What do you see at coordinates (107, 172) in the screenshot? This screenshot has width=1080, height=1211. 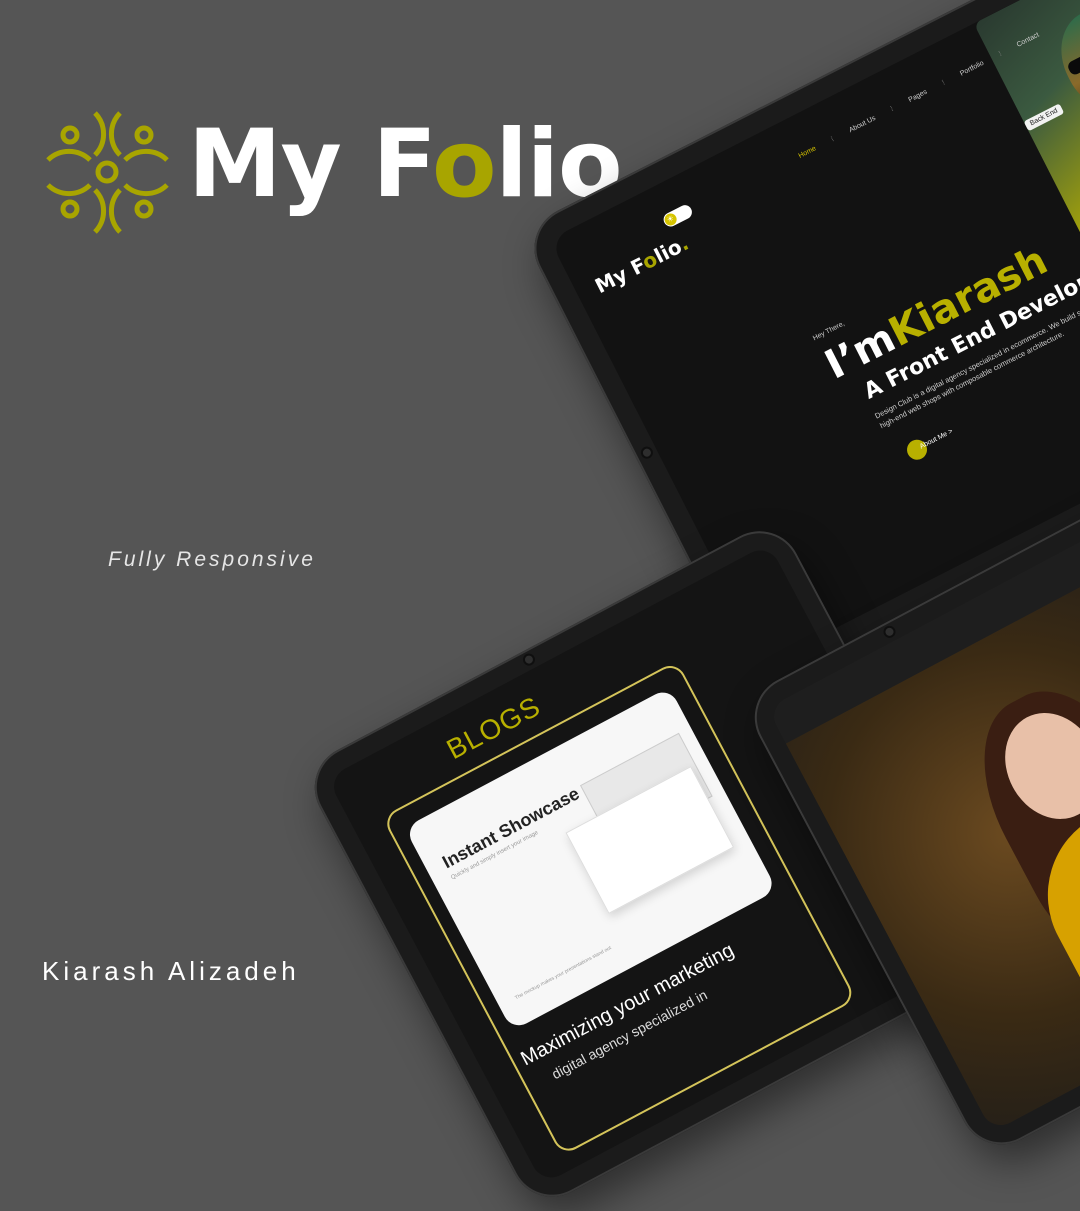 I see `flower-logo-icon` at bounding box center [107, 172].